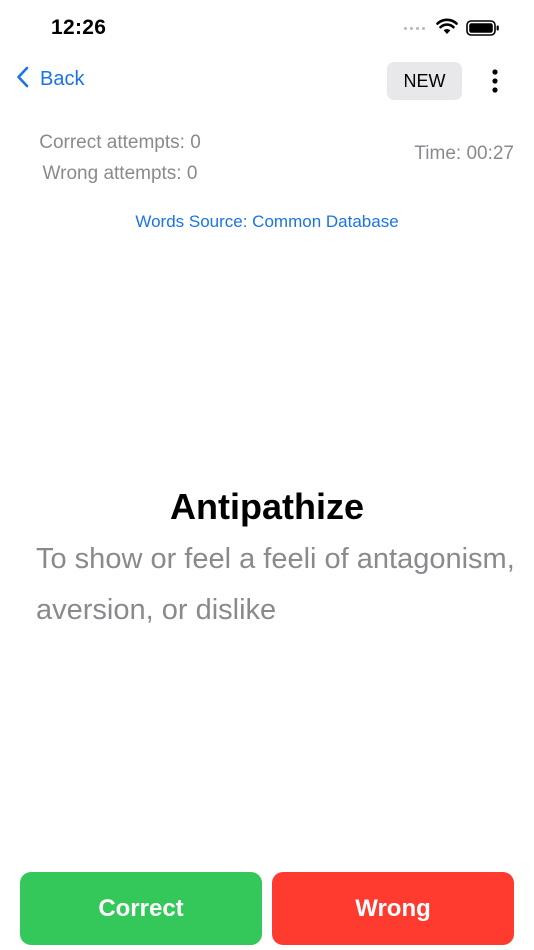 The height and width of the screenshot is (950, 534). I want to click on wifi-icon, so click(447, 29).